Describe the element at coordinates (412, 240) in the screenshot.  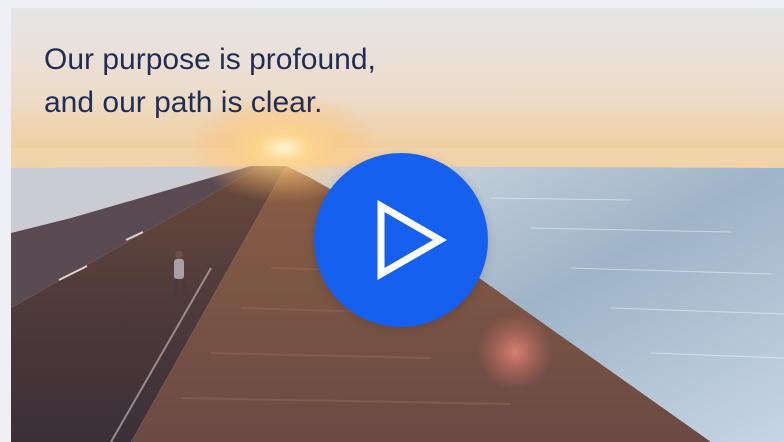
I see `play-icon` at that location.